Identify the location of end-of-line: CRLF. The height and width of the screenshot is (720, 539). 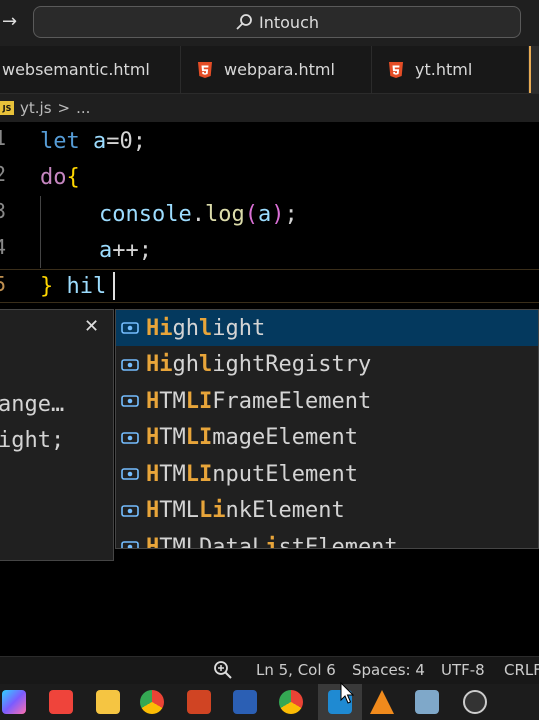
(521, 670).